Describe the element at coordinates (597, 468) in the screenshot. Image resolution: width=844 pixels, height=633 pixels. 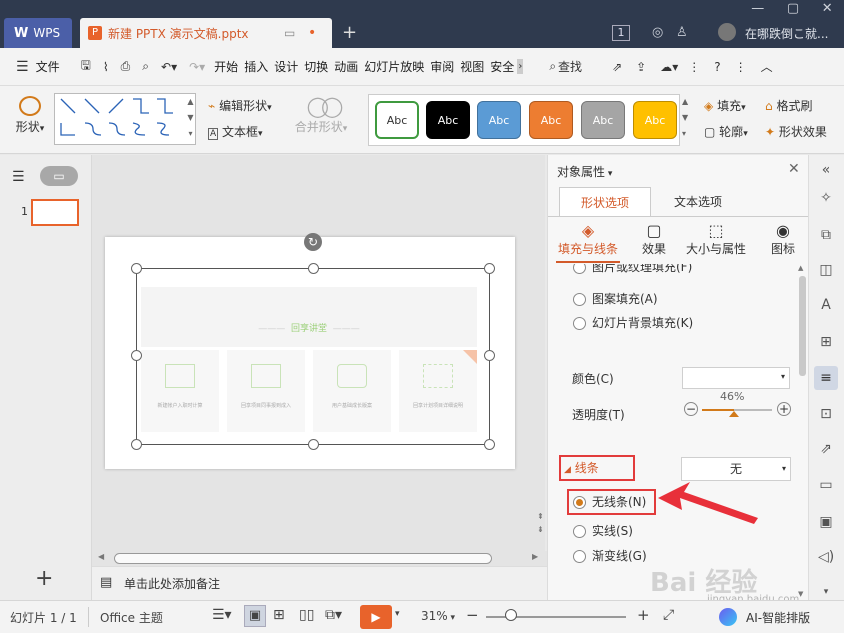
I see `line-section-header: ◢ 线条` at that location.